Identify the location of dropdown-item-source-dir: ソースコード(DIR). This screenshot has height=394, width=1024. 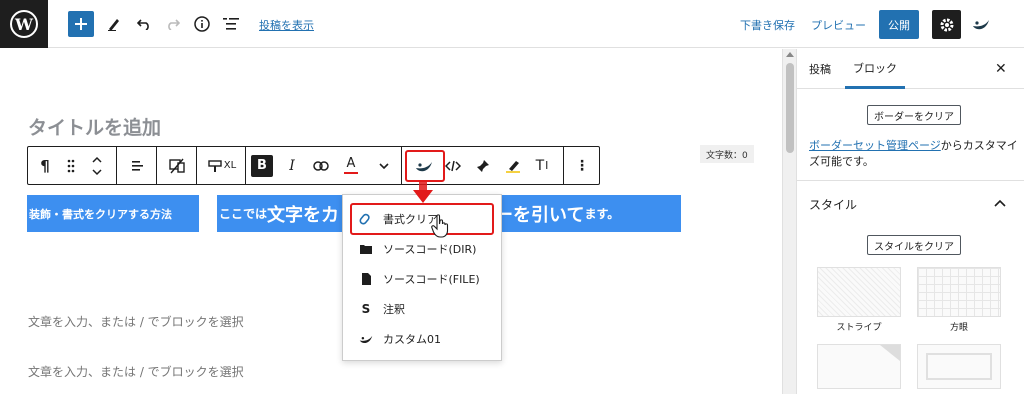
(422, 249).